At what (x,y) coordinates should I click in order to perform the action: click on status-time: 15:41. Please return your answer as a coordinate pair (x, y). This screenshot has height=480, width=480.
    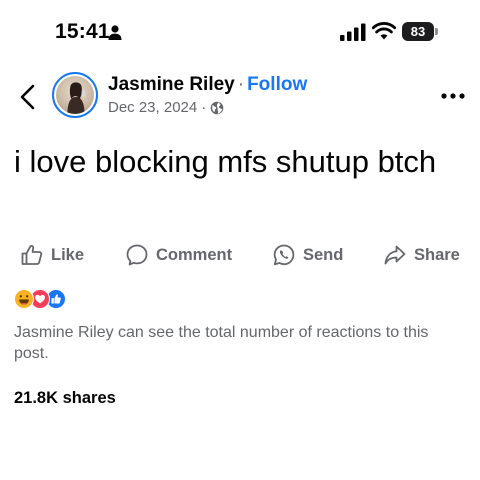
    Looking at the image, I should click on (82, 31).